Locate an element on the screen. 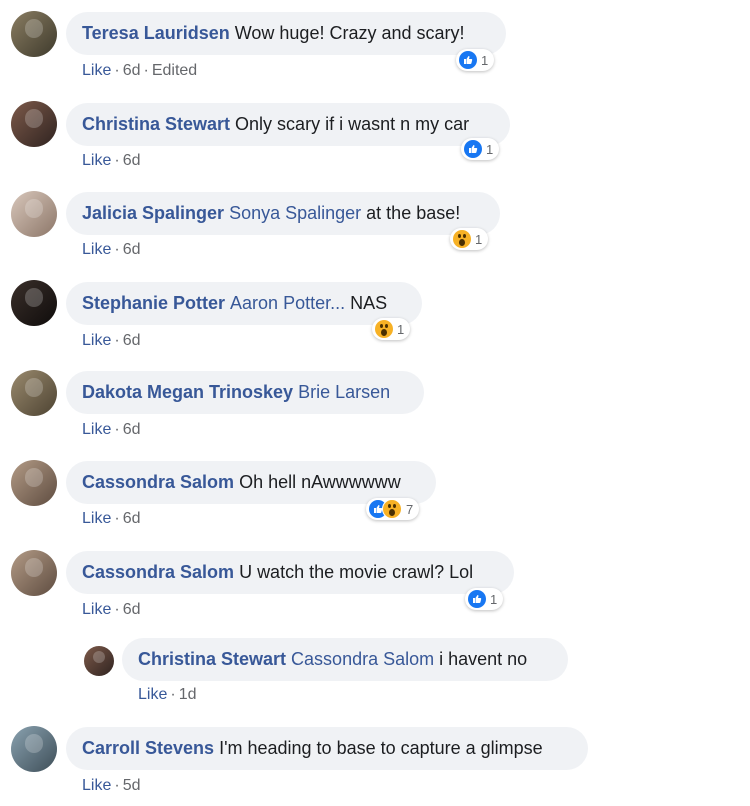  comment-bubble: Stephanie Potter Aaron Potter... NAS is located at coordinates (244, 303).